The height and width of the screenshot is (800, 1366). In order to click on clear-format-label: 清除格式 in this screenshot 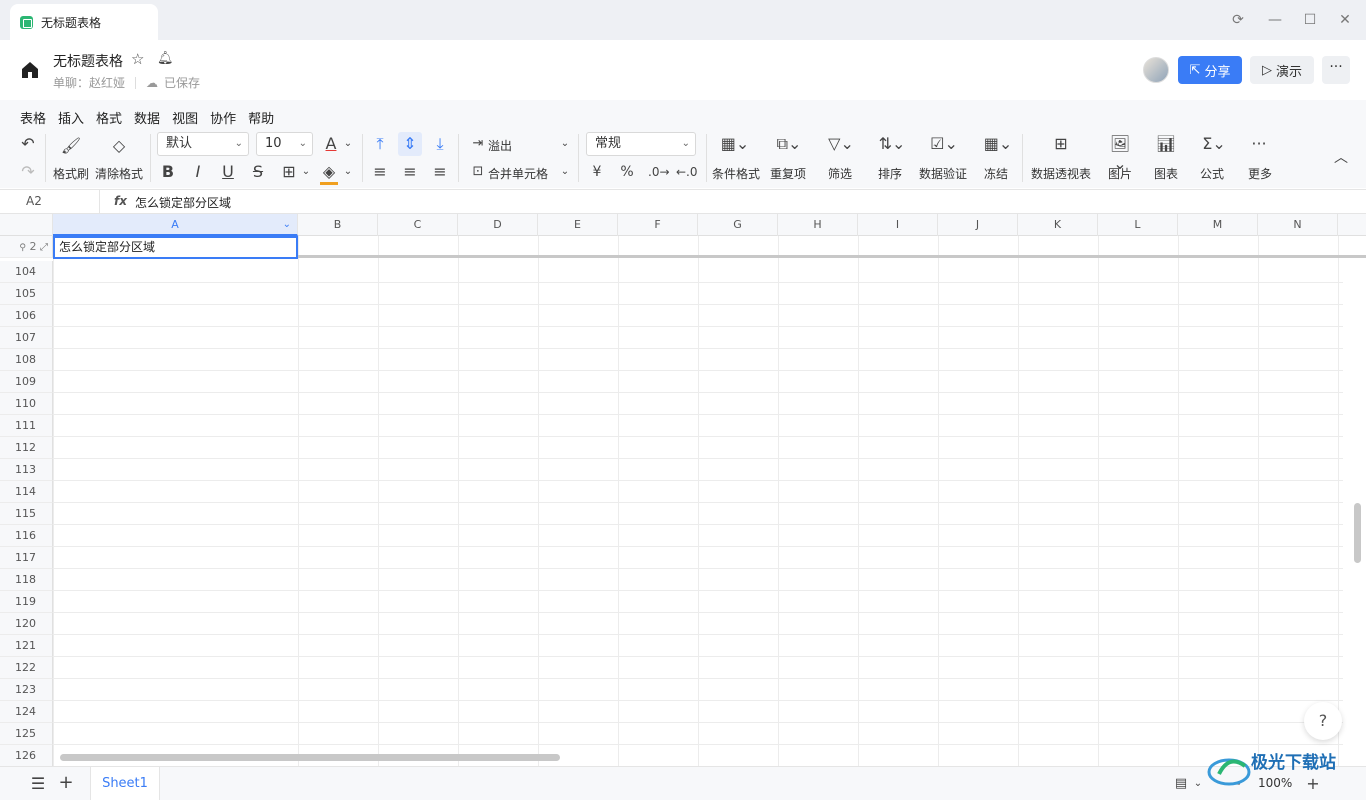, I will do `click(119, 173)`.